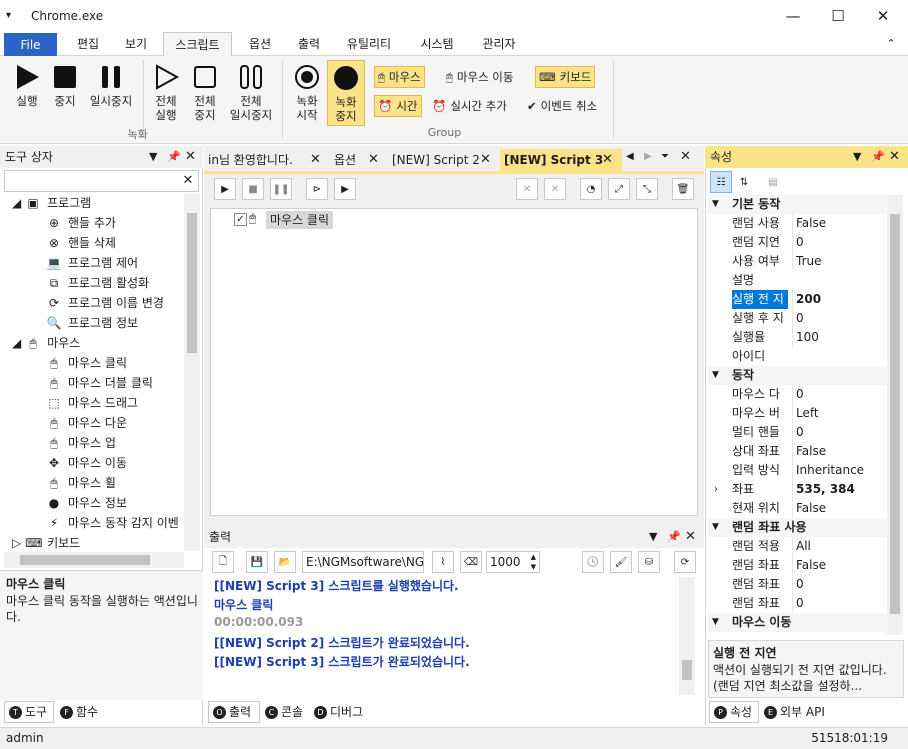 This screenshot has height=749, width=908. What do you see at coordinates (251, 91) in the screenshot?
I see `pause-all-button: 전체 일시중지` at bounding box center [251, 91].